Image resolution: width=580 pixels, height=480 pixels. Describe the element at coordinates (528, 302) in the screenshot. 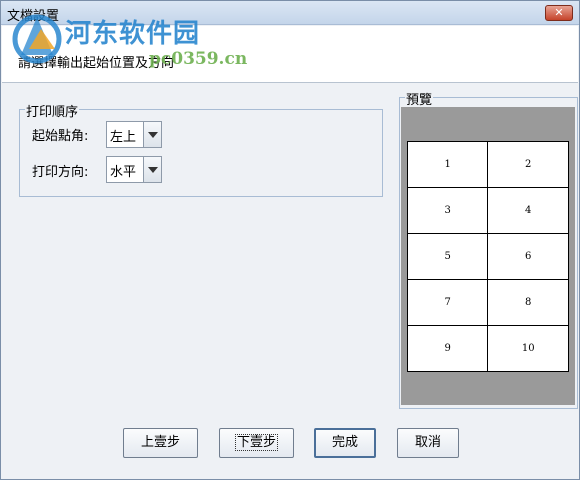

I see `preview-cell: 8` at that location.